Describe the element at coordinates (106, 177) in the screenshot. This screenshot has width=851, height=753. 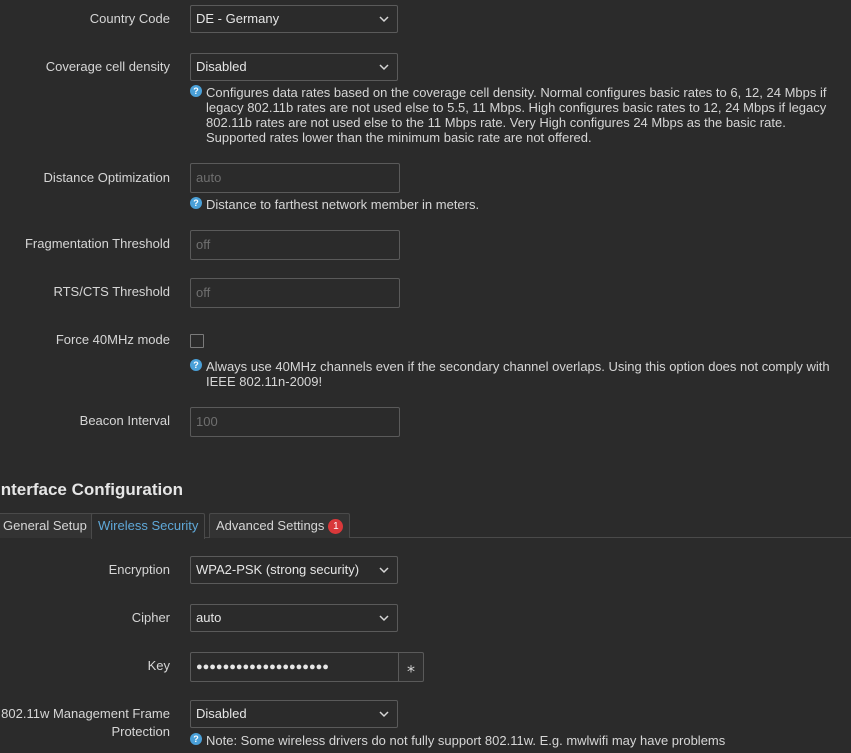
I see `distance-label: Distance Optimization` at that location.